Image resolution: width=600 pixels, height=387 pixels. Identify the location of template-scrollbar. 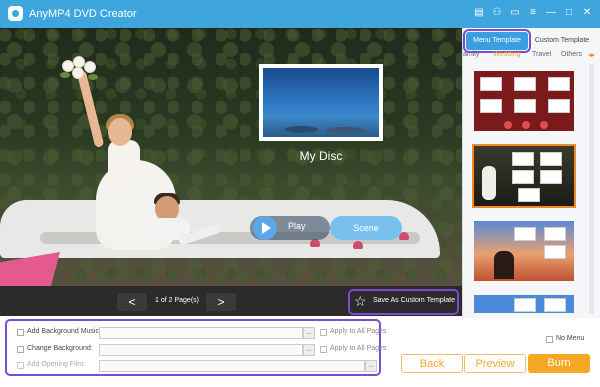
(591, 189).